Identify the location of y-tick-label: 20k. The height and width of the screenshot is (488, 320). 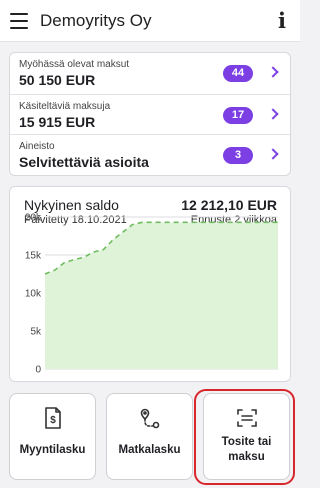
(33, 218).